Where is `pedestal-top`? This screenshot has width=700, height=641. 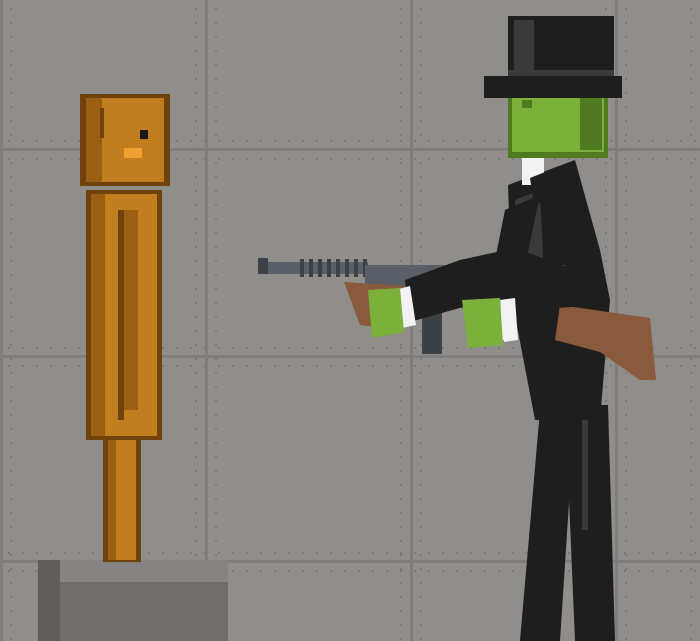
pedestal-top is located at coordinates (133, 571).